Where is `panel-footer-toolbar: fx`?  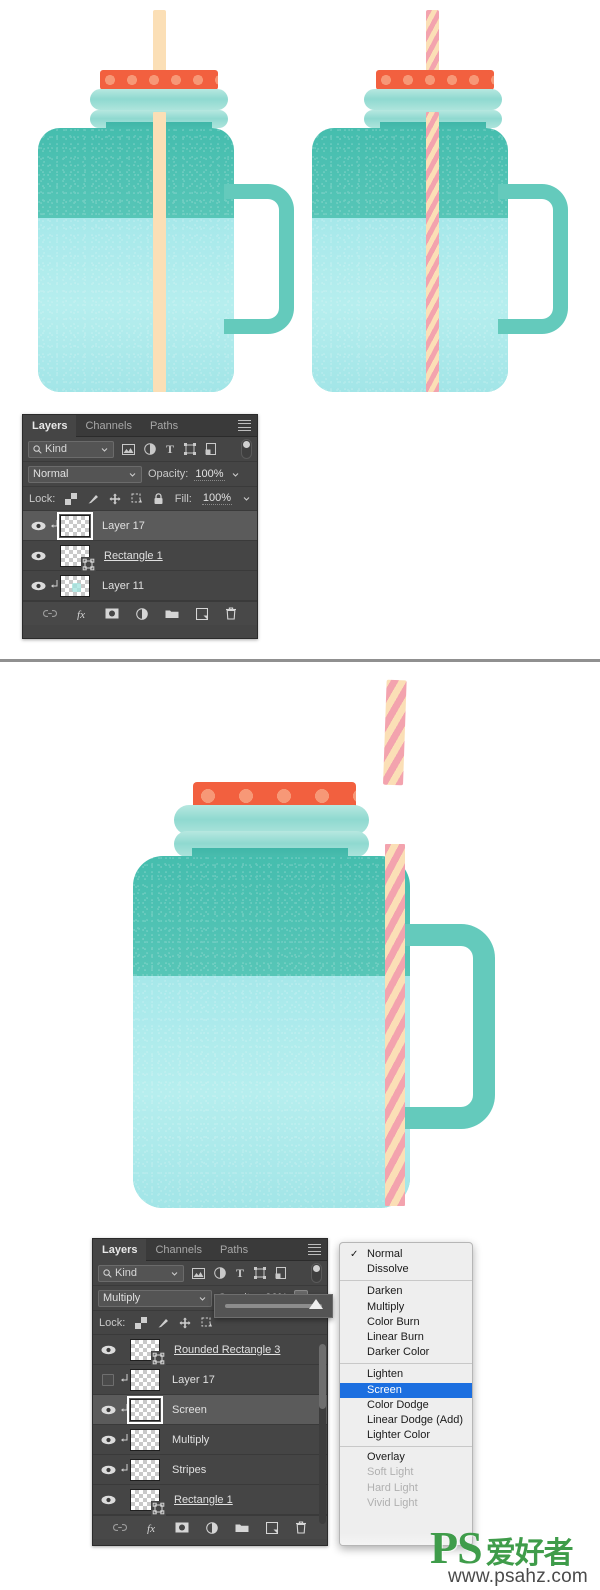 panel-footer-toolbar: fx is located at coordinates (140, 613).